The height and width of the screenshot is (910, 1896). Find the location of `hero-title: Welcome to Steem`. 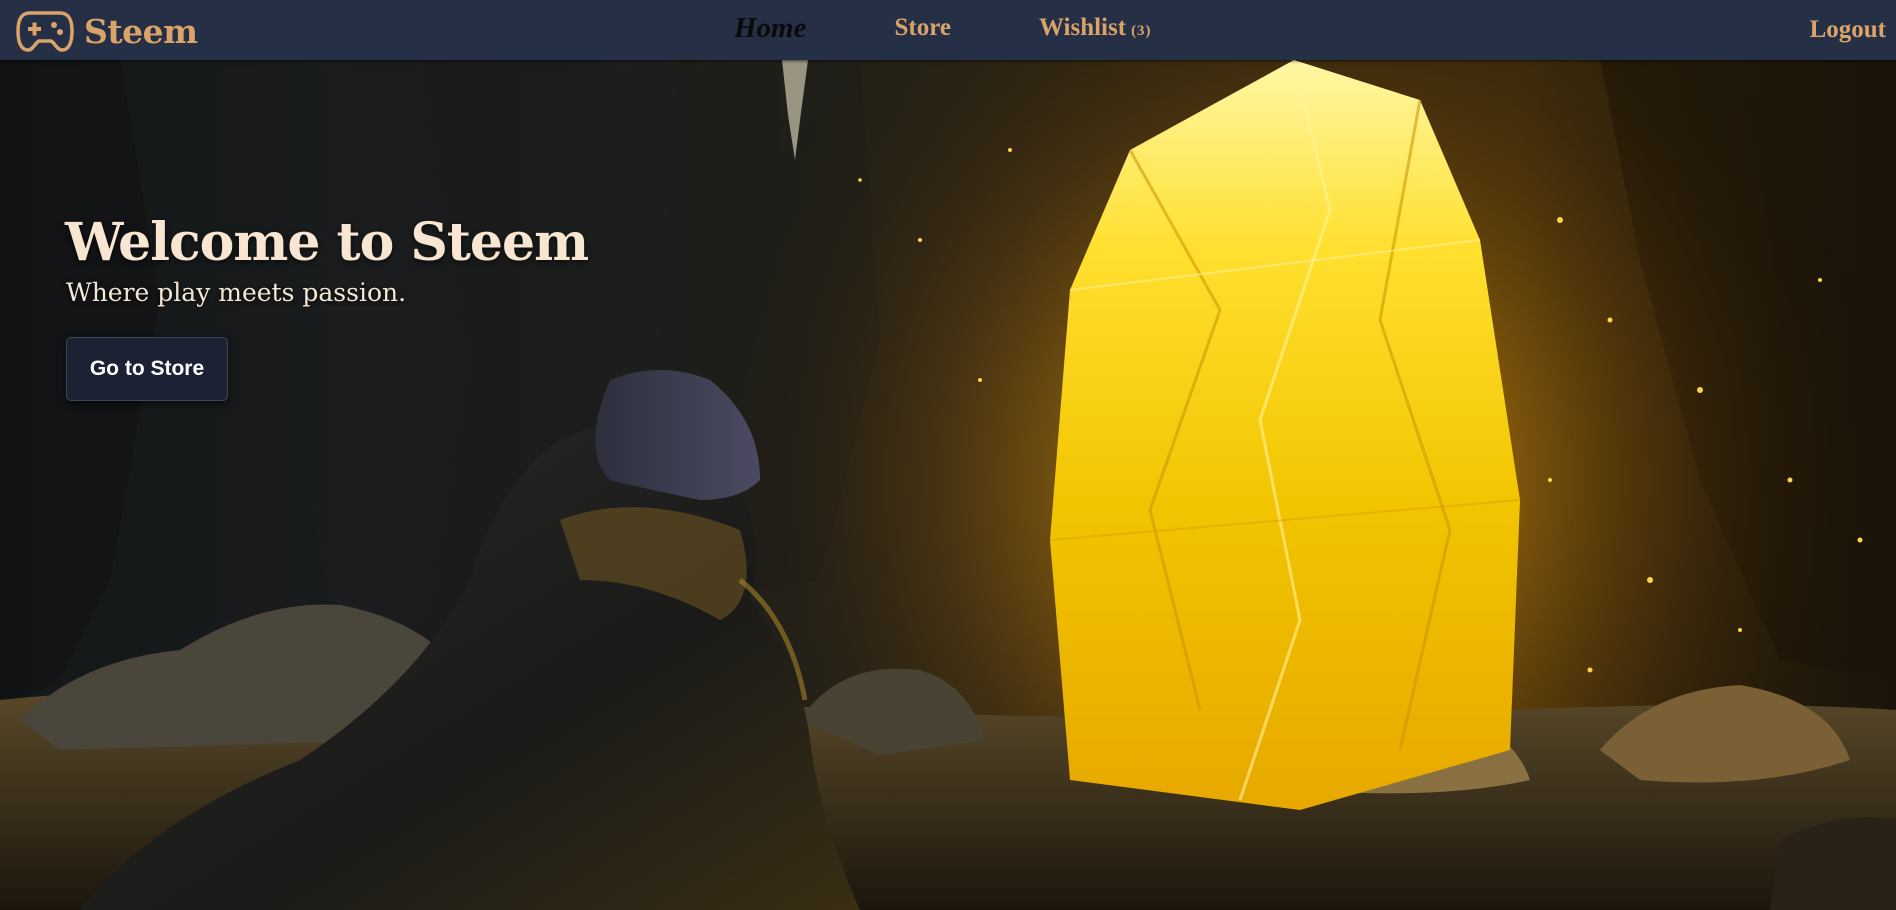

hero-title: Welcome to Steem is located at coordinates (327, 242).